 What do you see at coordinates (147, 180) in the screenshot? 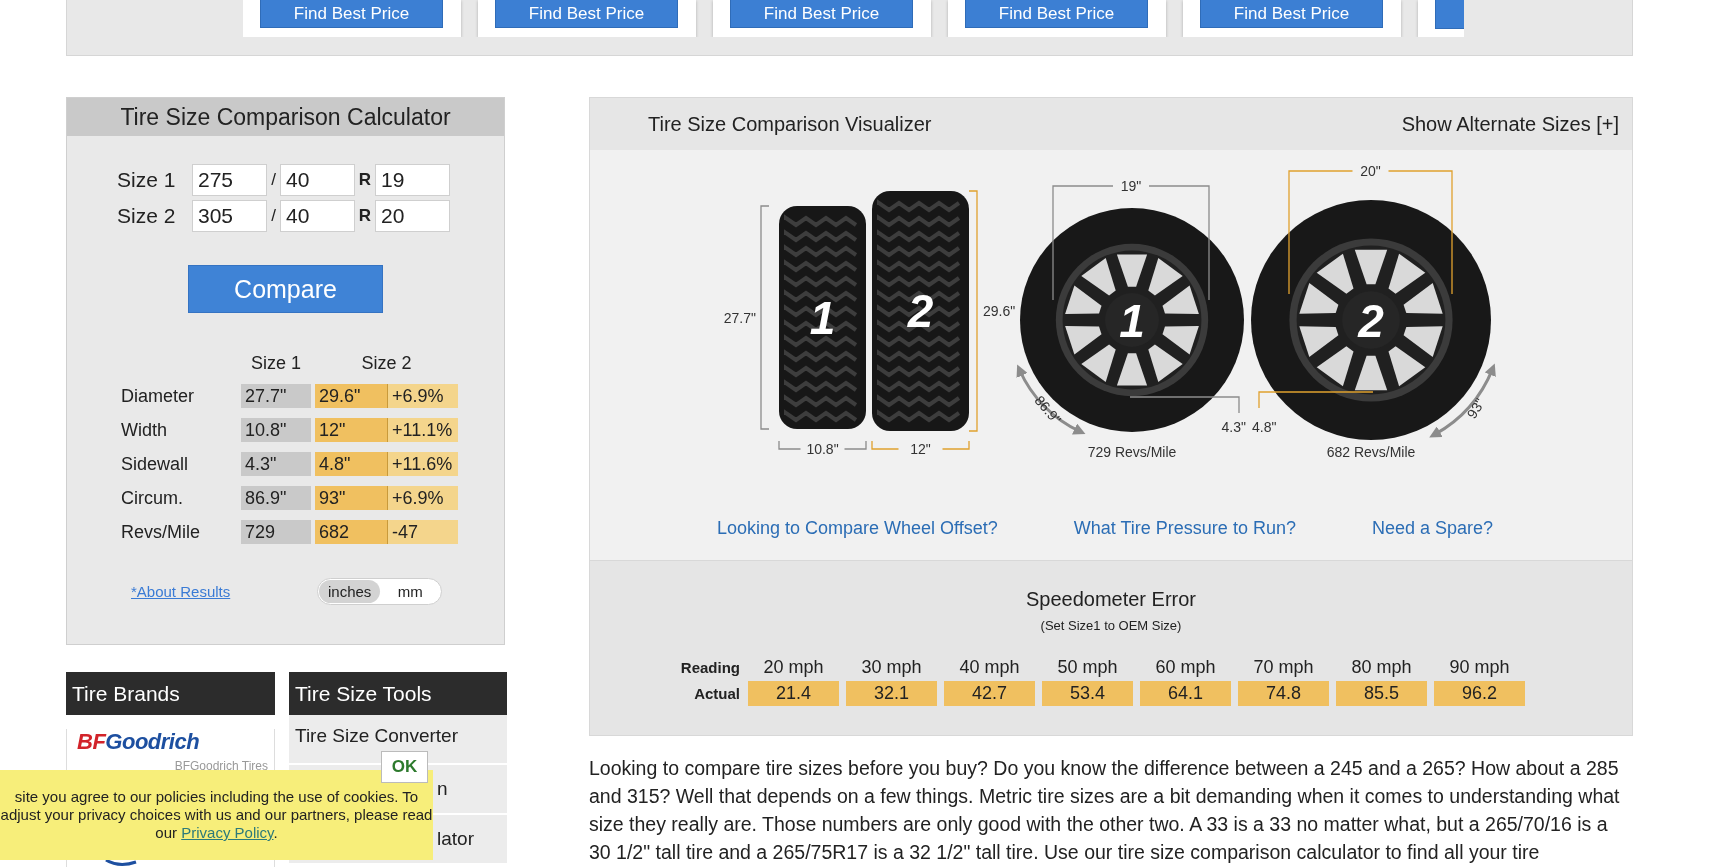
I see `size-label: Size 1` at bounding box center [147, 180].